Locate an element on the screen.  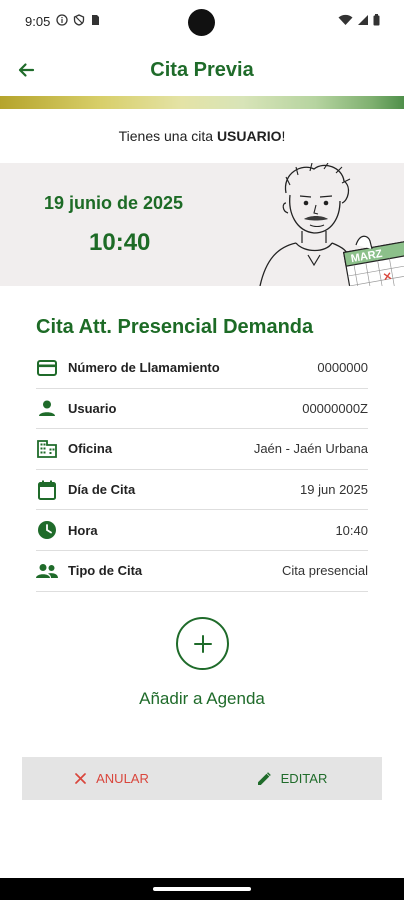
card-icon is located at coordinates (47, 368).